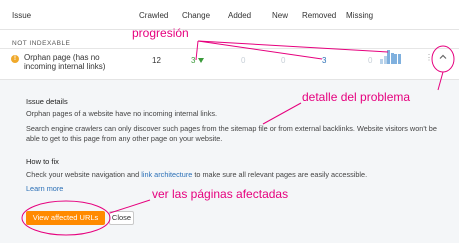 The image size is (459, 243). Describe the element at coordinates (47, 101) in the screenshot. I see `issue-details-heading: Issue details` at that location.